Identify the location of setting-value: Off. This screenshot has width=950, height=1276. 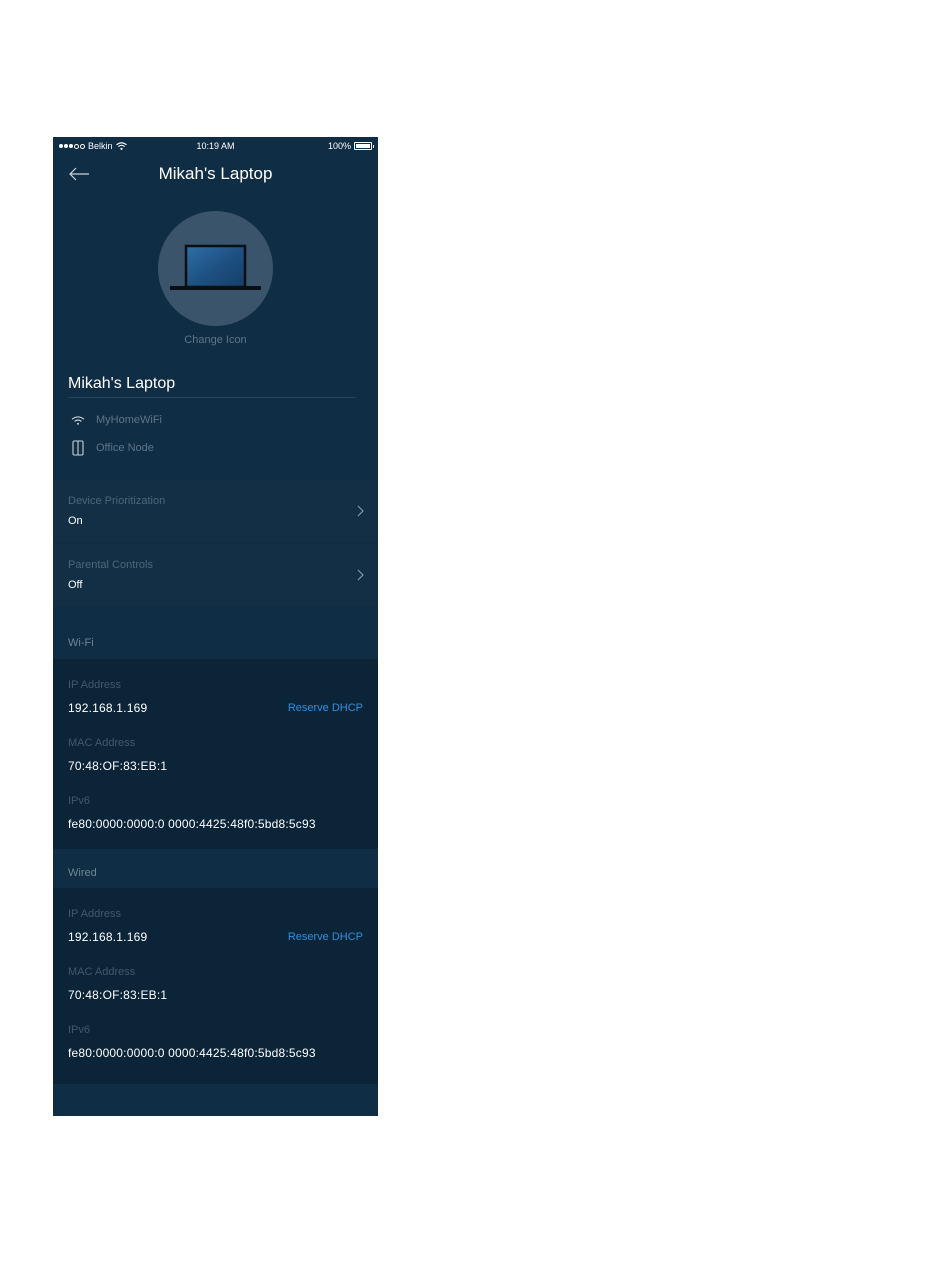
(75, 585).